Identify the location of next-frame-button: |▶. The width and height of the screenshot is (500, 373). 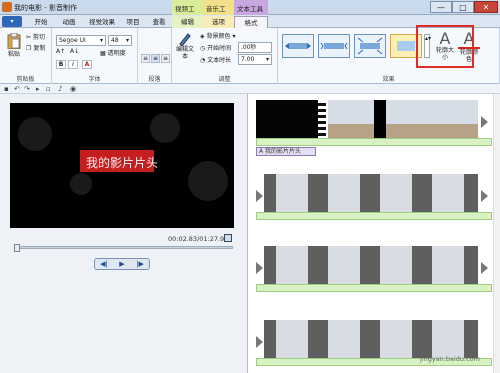
(140, 264).